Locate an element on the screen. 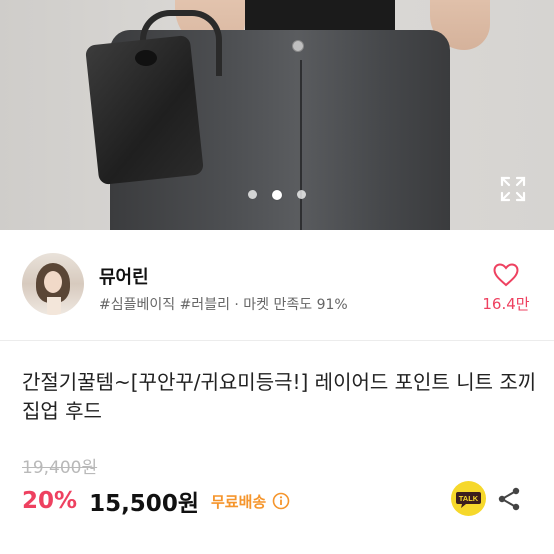 This screenshot has width=554, height=554. seller-name: 뮤어린 is located at coordinates (124, 276).